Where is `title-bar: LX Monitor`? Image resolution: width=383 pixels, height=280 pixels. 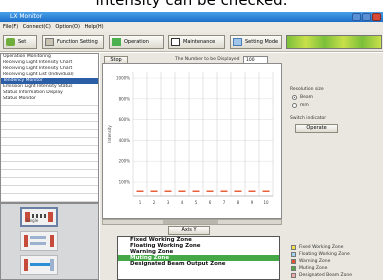 title-bar: LX Monitor is located at coordinates (191, 17).